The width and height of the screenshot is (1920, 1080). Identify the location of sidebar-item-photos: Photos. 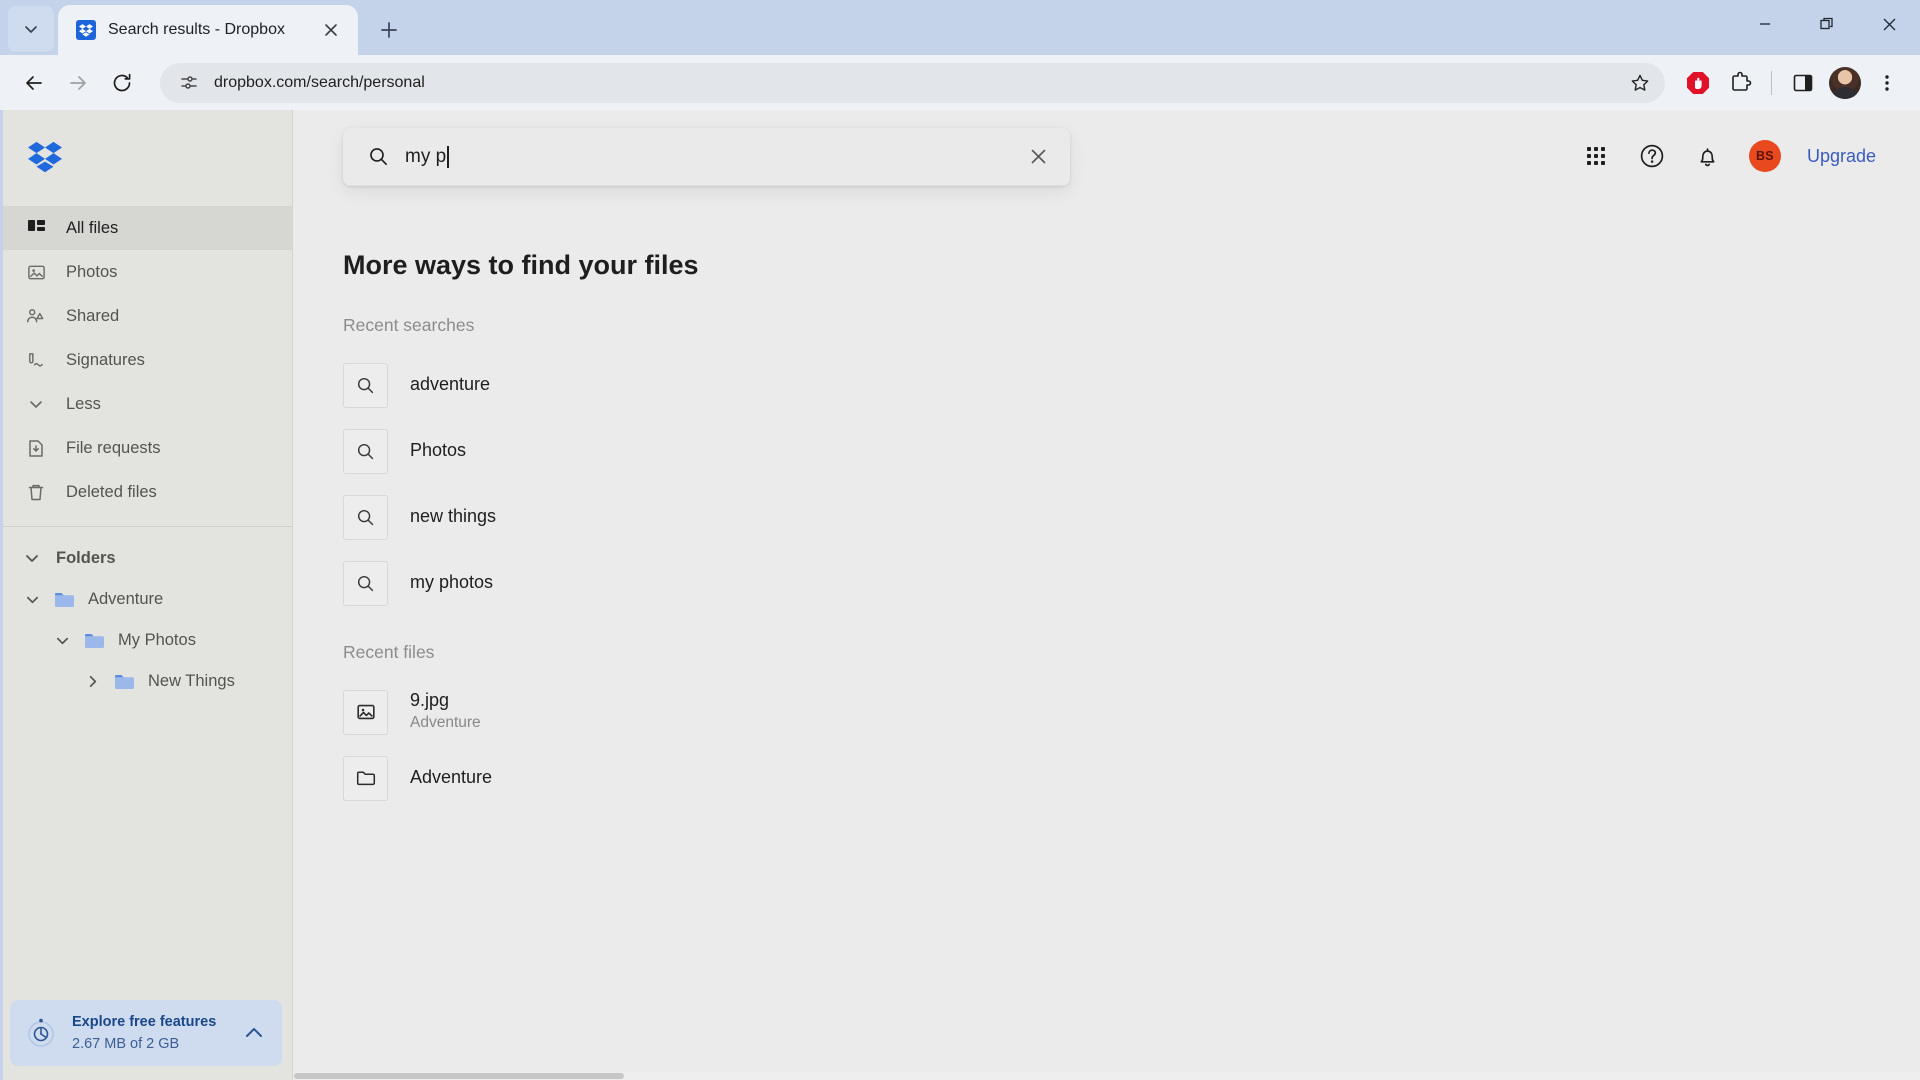
(146, 272).